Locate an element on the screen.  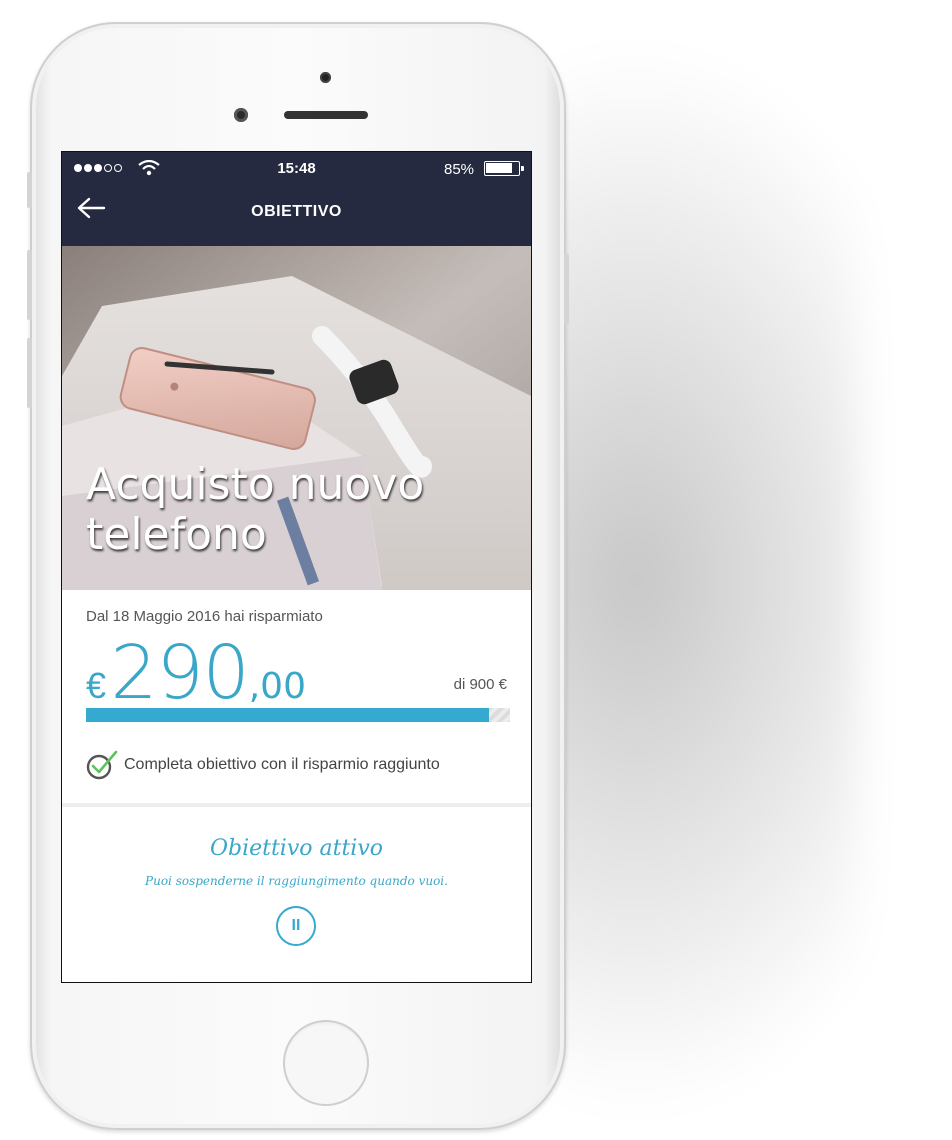
power-button is located at coordinates (566, 289).